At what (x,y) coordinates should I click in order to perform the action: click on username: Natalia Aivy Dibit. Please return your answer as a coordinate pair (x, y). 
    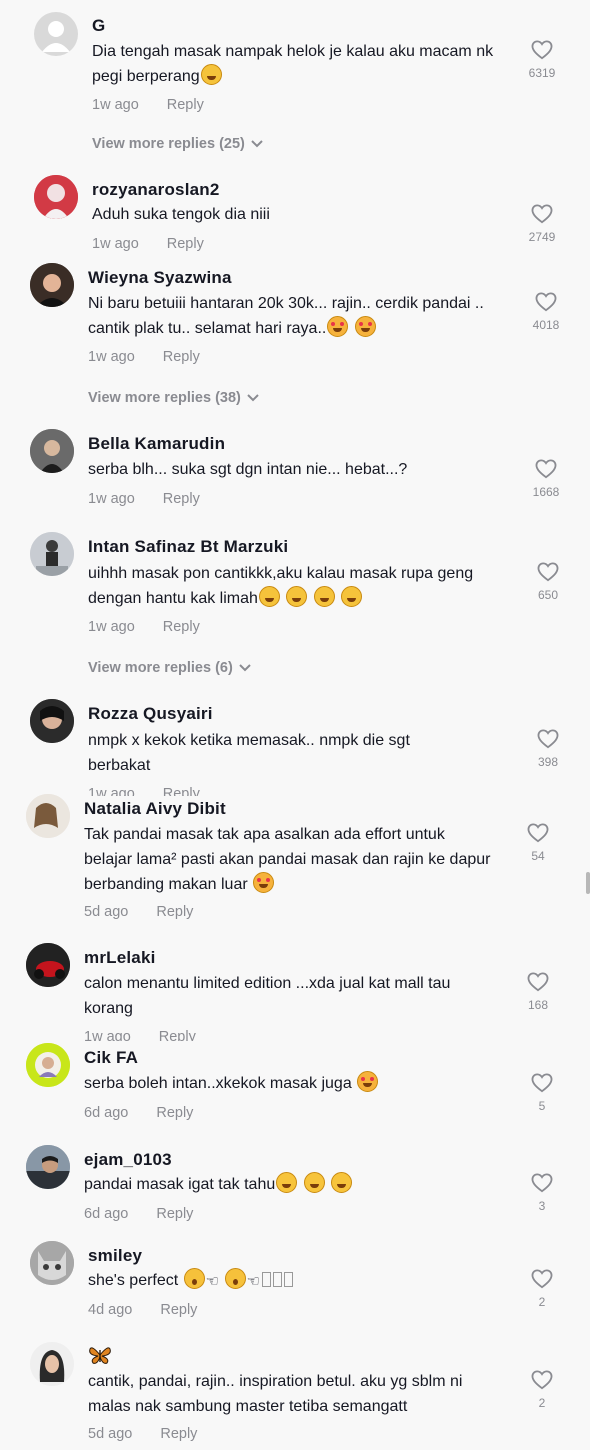
    Looking at the image, I should click on (155, 809).